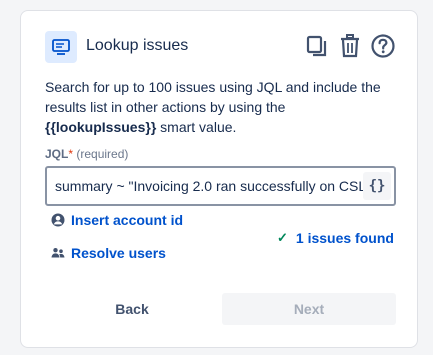  Describe the element at coordinates (282, 237) in the screenshot. I see `check-icon: ✓` at that location.